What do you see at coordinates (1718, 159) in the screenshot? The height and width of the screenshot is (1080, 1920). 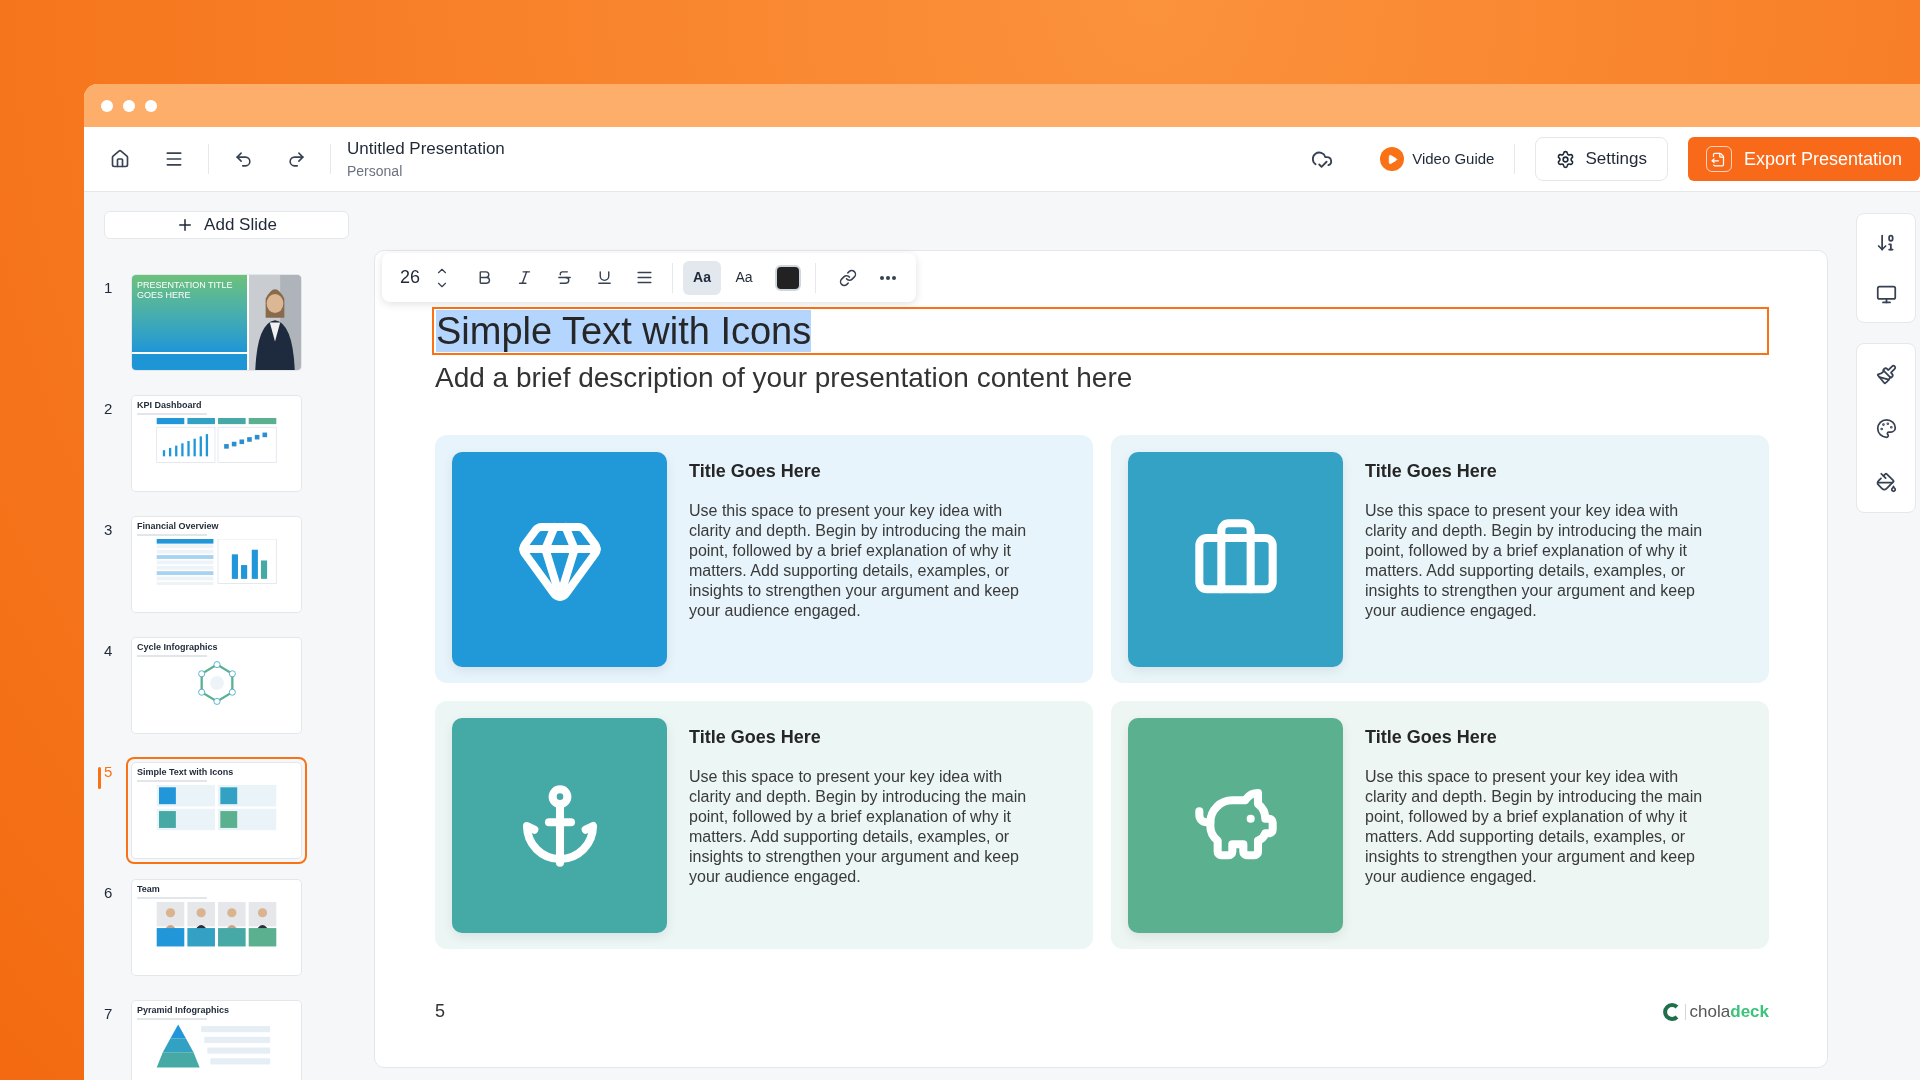 I see `export-icon` at bounding box center [1718, 159].